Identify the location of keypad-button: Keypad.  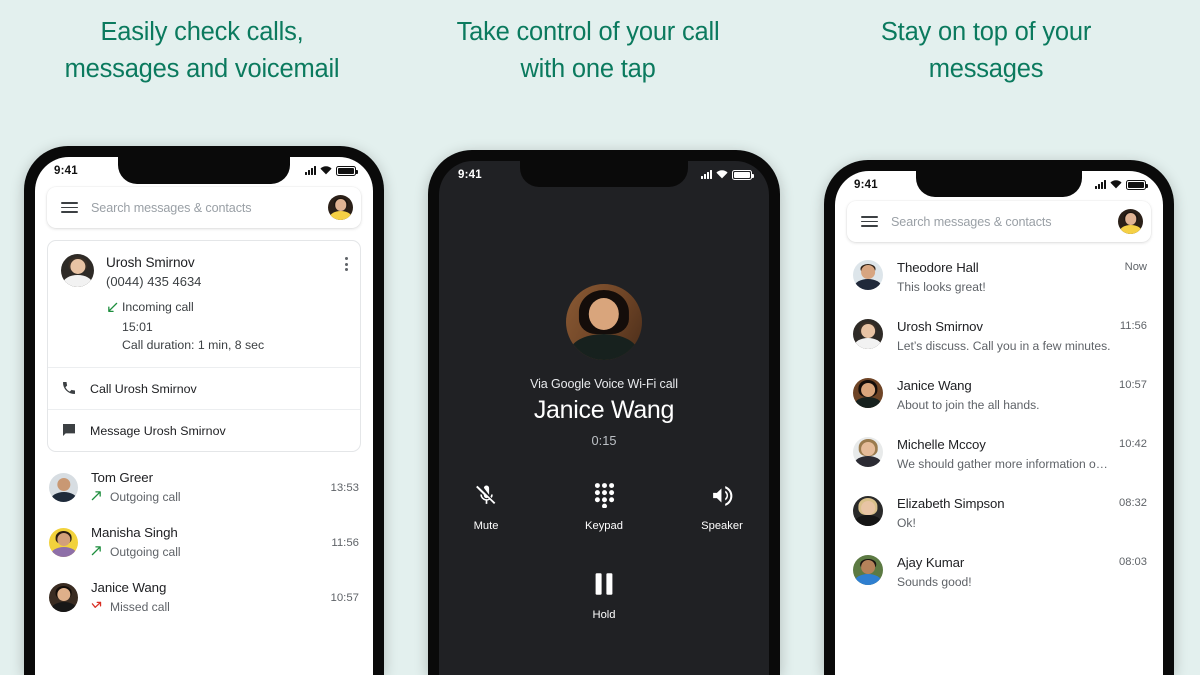
(604, 505).